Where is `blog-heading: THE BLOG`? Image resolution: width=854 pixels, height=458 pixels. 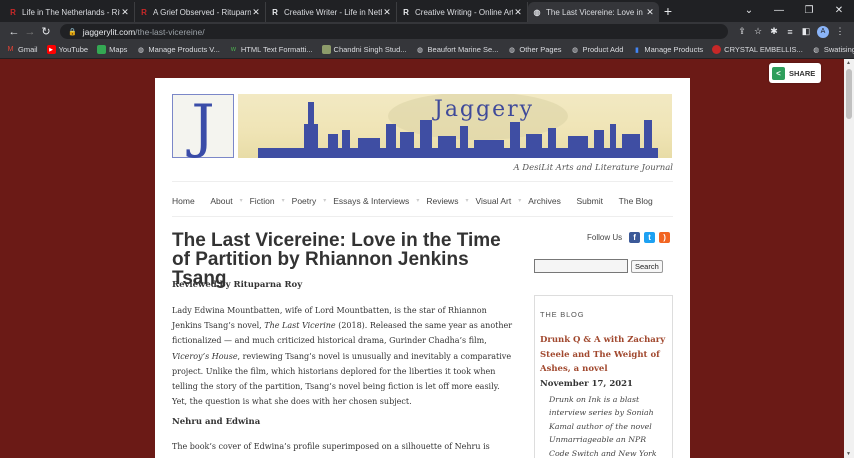 blog-heading: THE BLOG is located at coordinates (562, 314).